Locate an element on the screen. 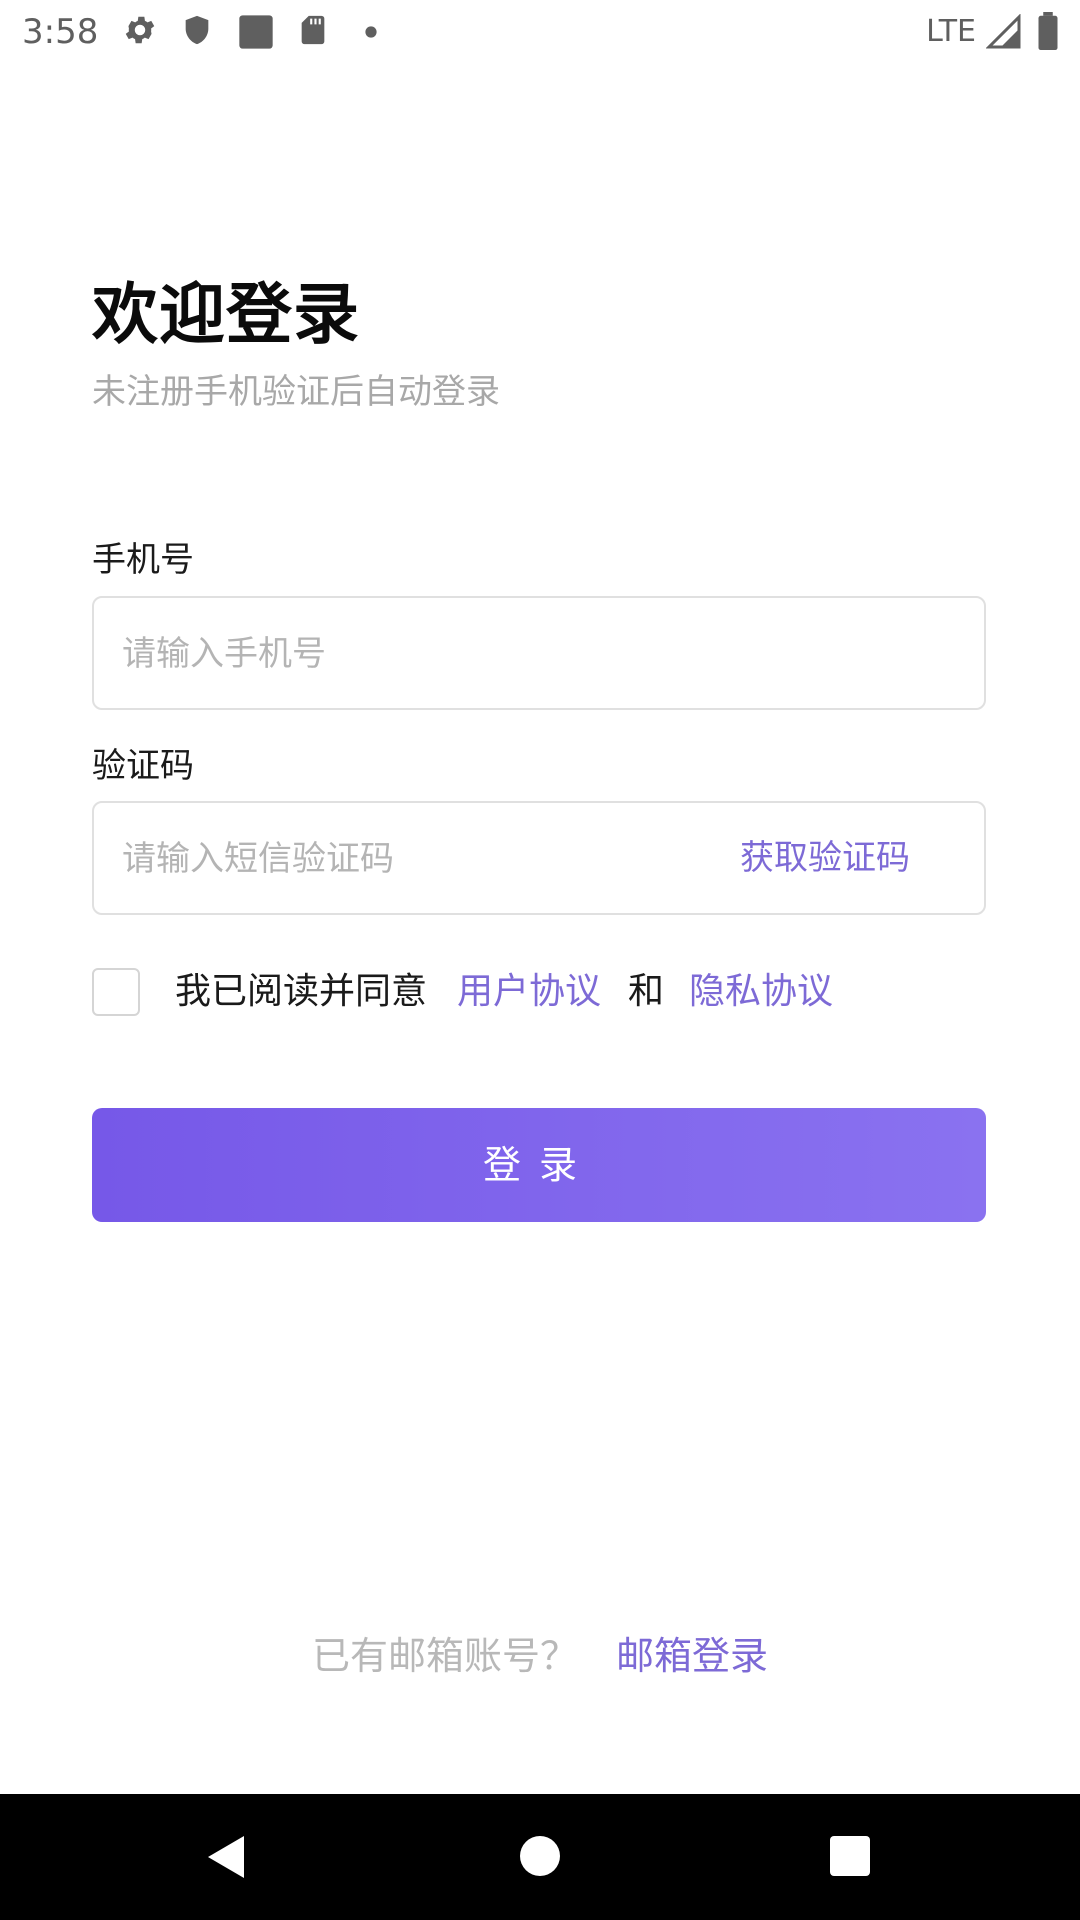 The width and height of the screenshot is (1080, 1920). email-login-row: 已有邮箱账号？ 邮箱登录 is located at coordinates (540, 1656).